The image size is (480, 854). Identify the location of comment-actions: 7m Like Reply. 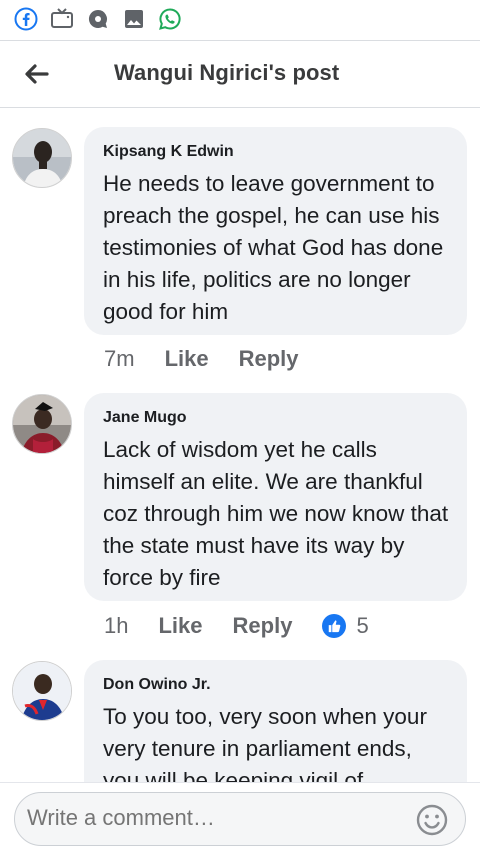
(216, 359).